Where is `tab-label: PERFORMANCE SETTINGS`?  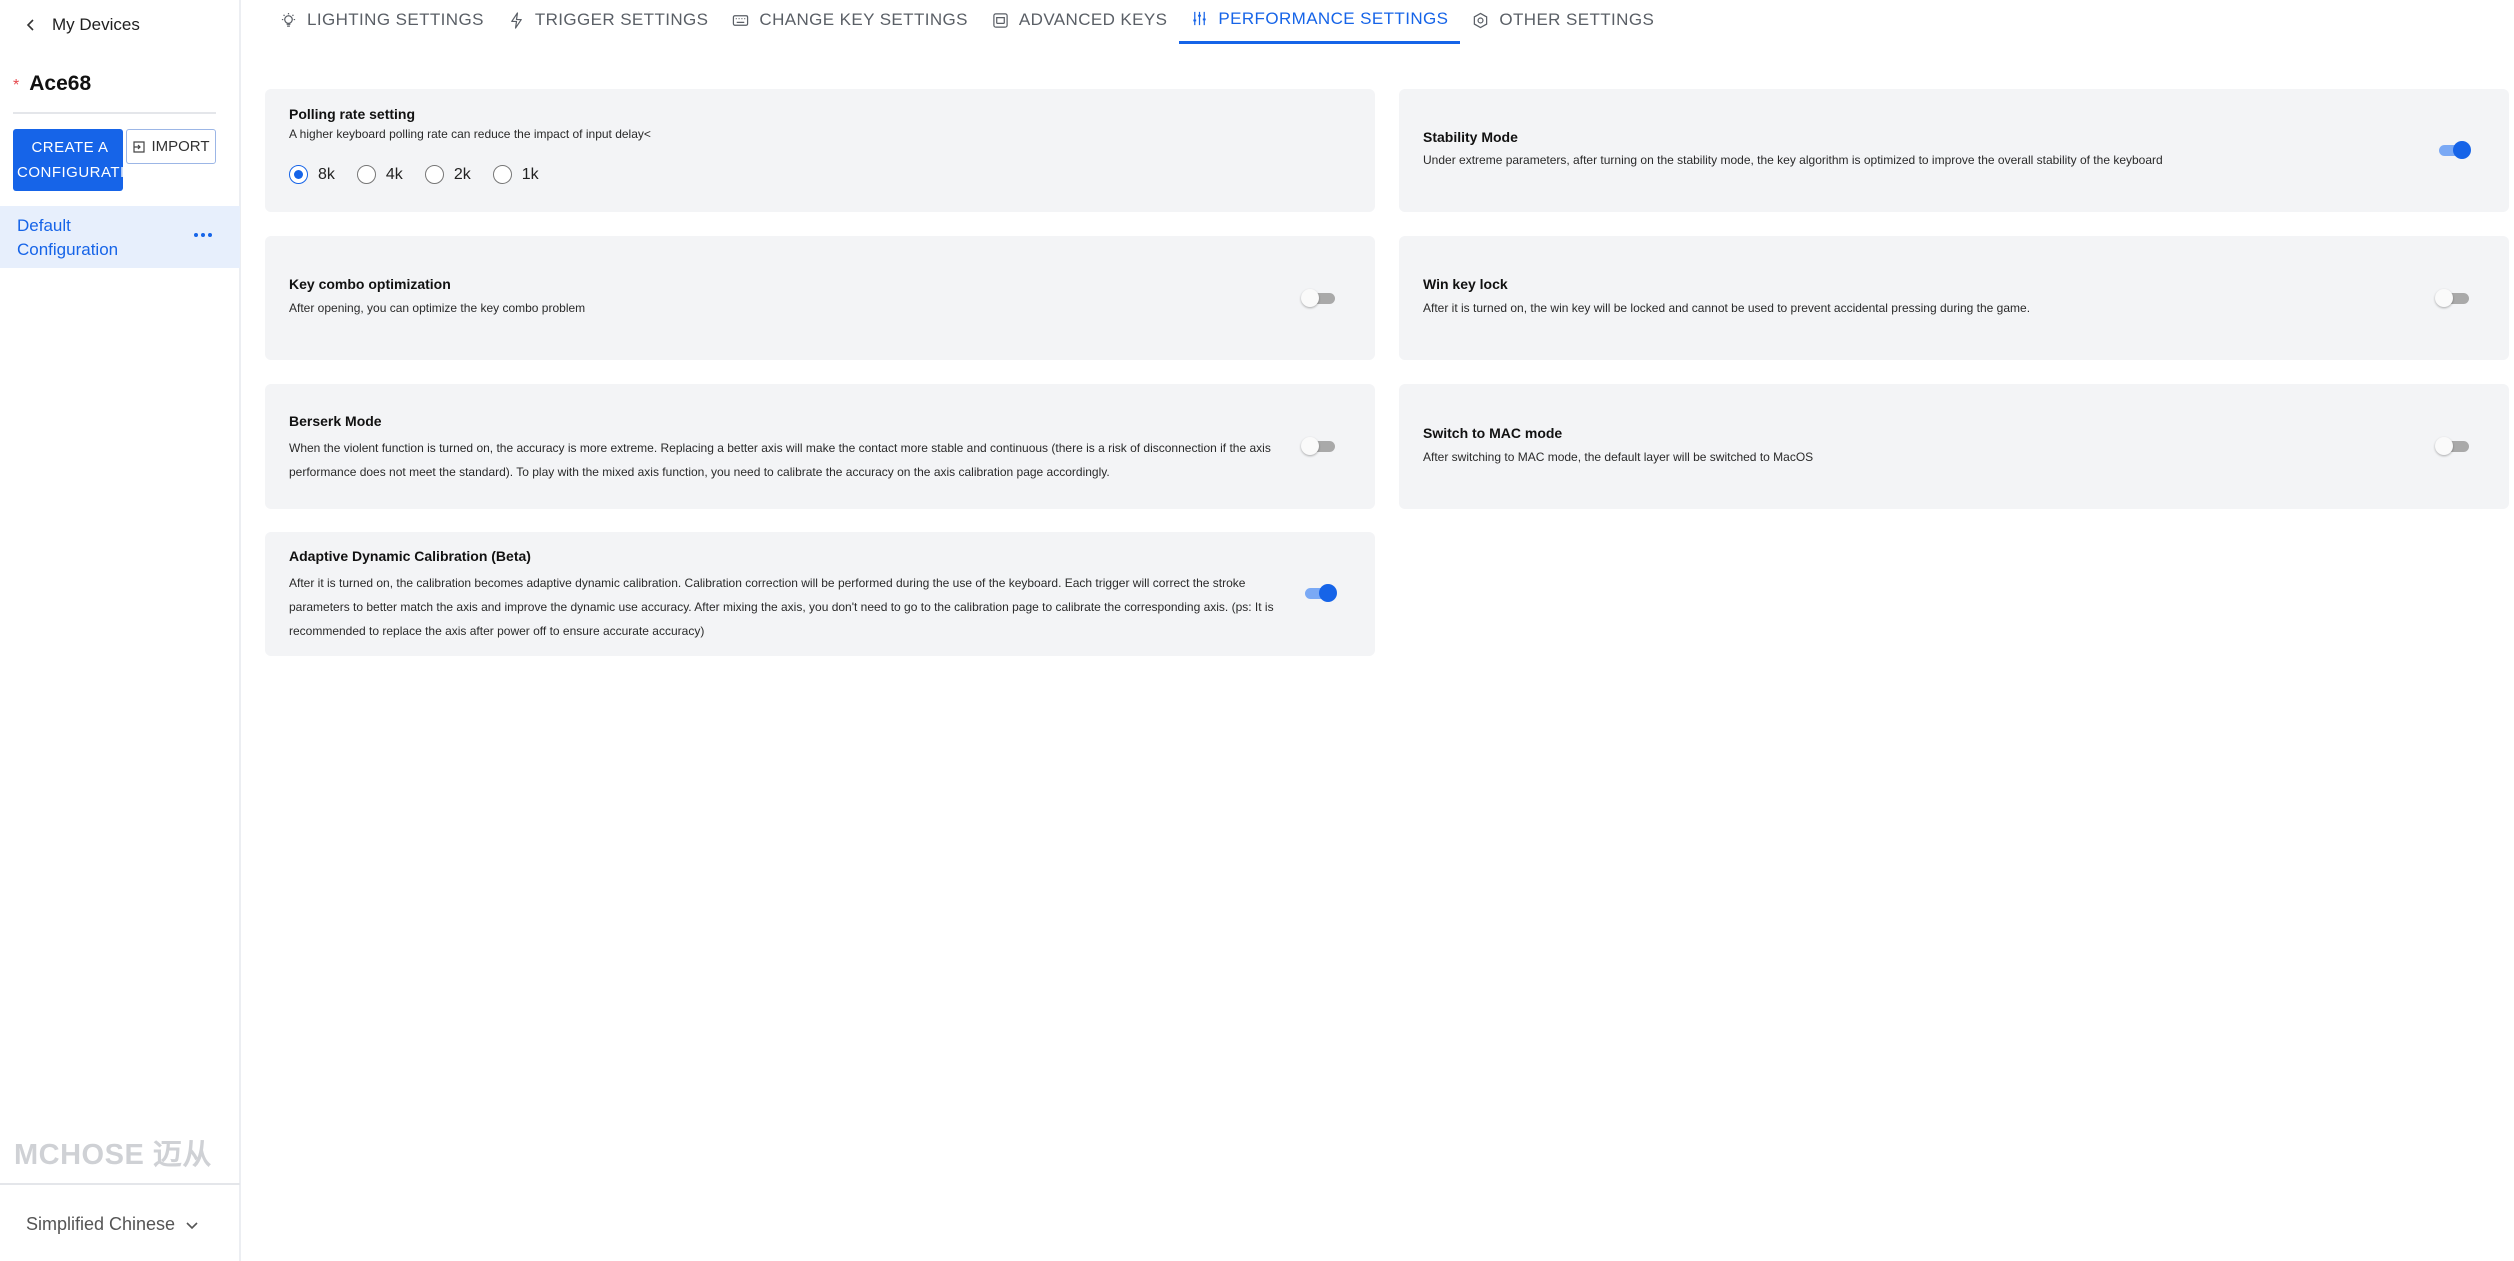 tab-label: PERFORMANCE SETTINGS is located at coordinates (1333, 18).